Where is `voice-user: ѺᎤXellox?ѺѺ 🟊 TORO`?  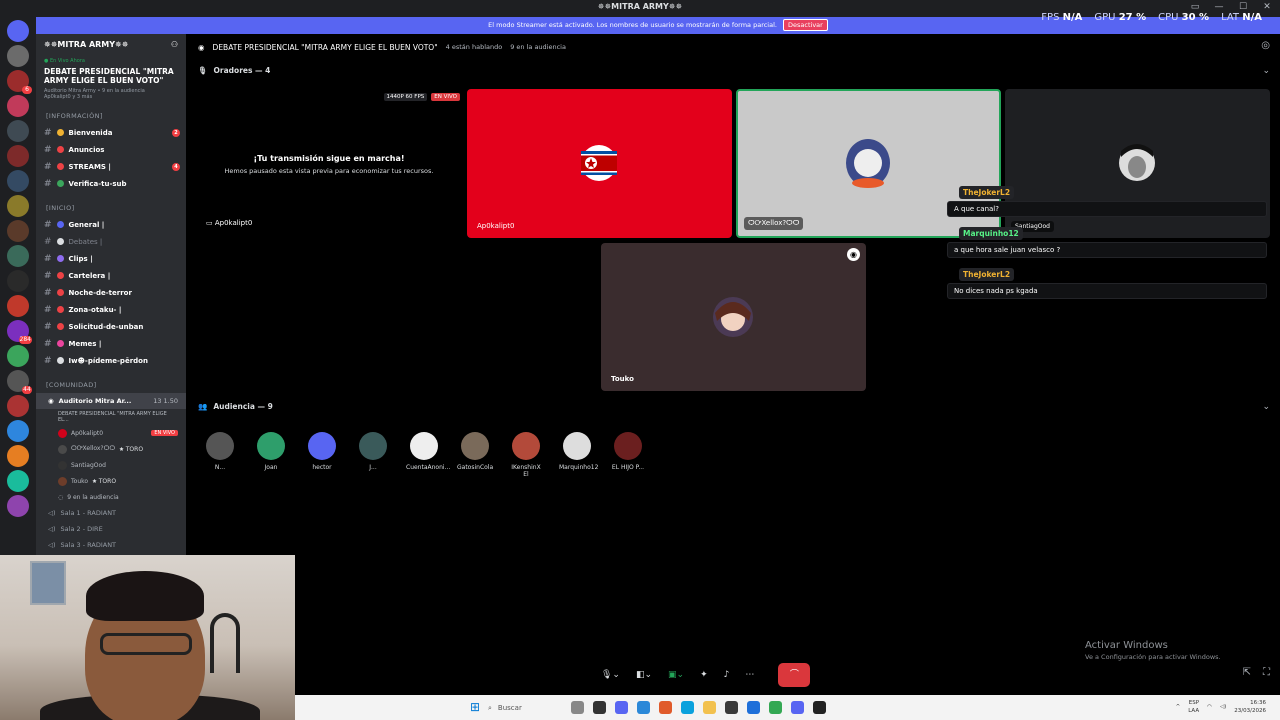 voice-user: ѺᎤXellox?ѺѺ 🟊 TORO is located at coordinates (111, 449).